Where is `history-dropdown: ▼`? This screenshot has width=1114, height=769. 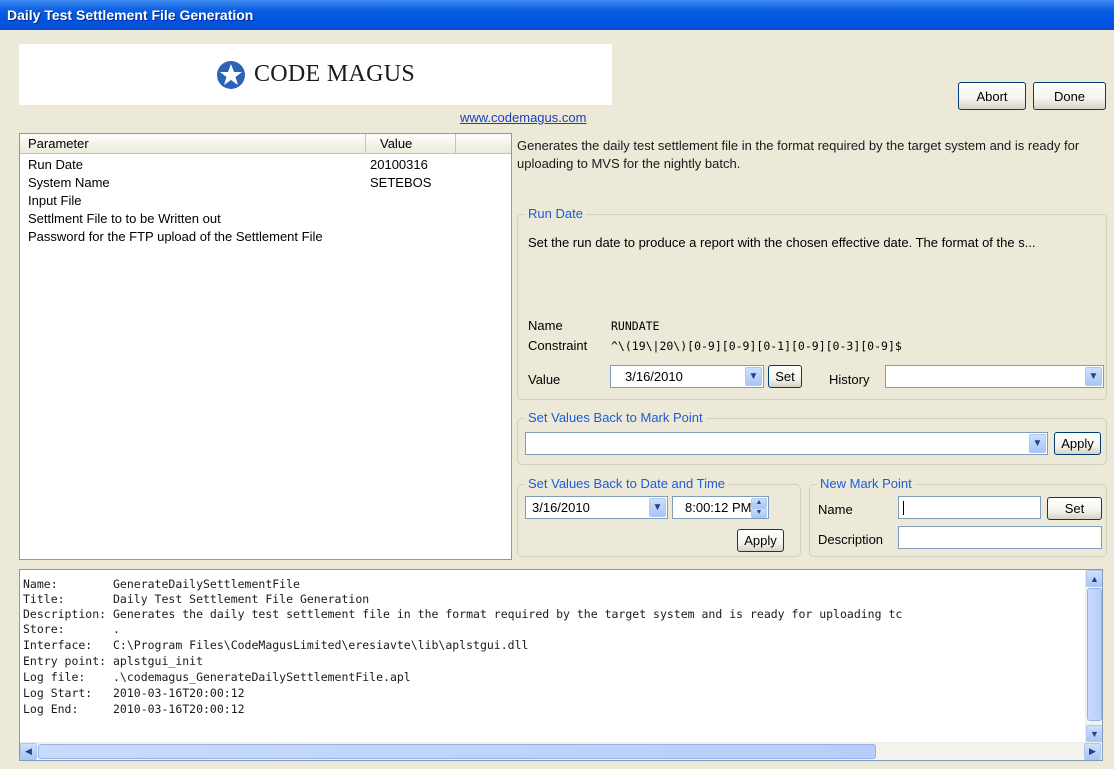 history-dropdown: ▼ is located at coordinates (994, 376).